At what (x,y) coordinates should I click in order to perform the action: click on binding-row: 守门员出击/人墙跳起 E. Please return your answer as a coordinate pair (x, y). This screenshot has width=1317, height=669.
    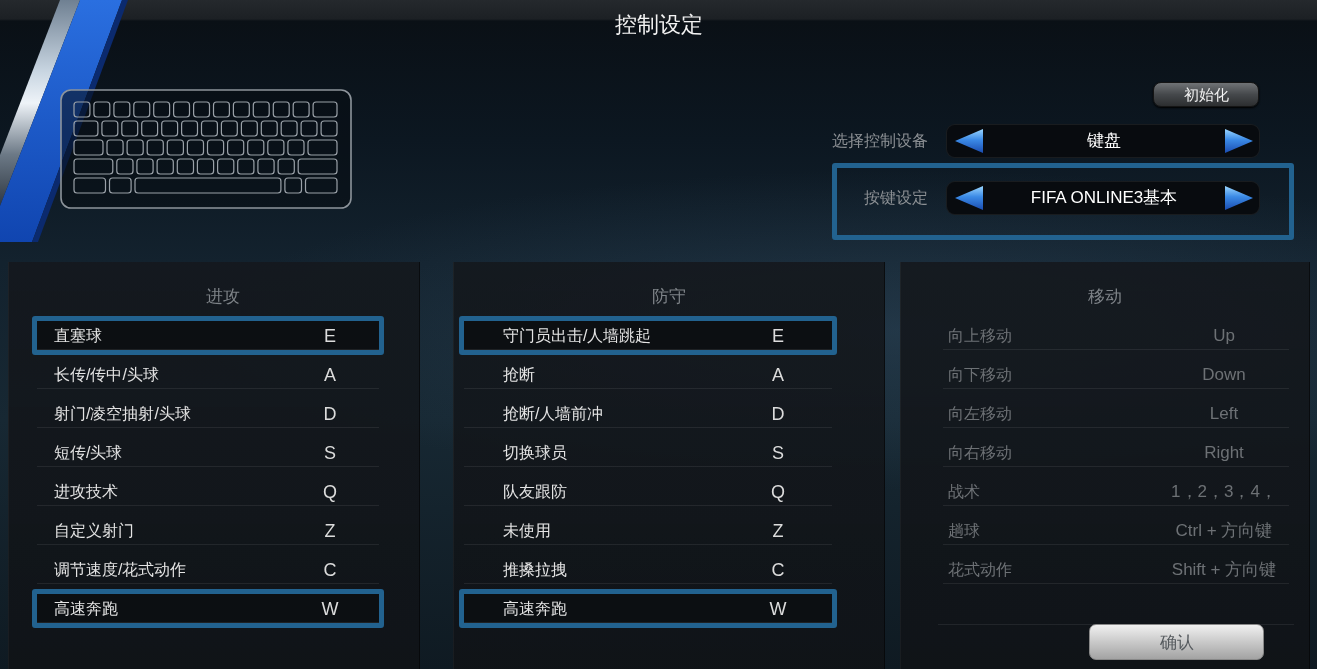
    Looking at the image, I should click on (648, 335).